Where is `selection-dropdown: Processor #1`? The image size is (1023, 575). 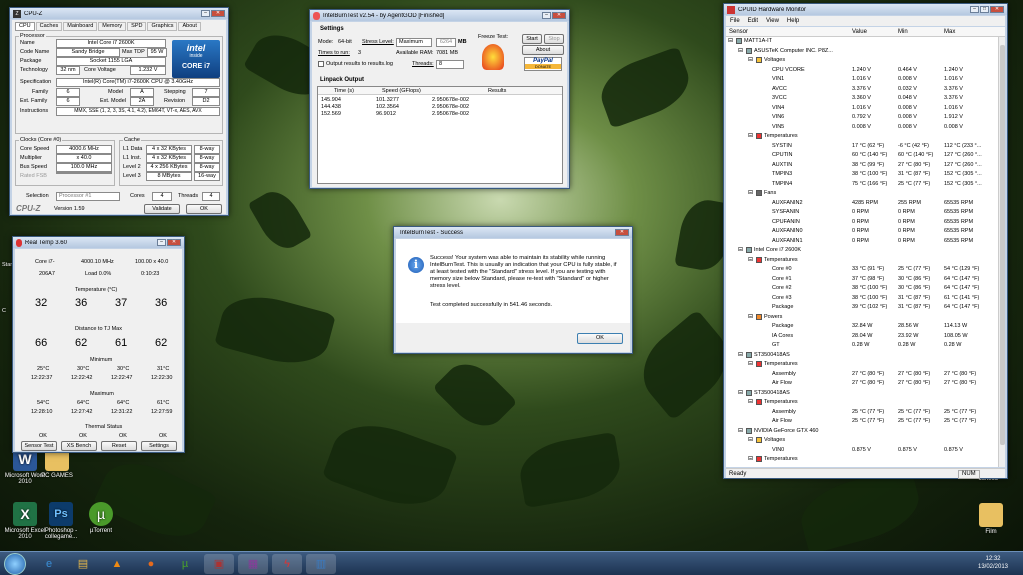 selection-dropdown: Processor #1 is located at coordinates (88, 196).